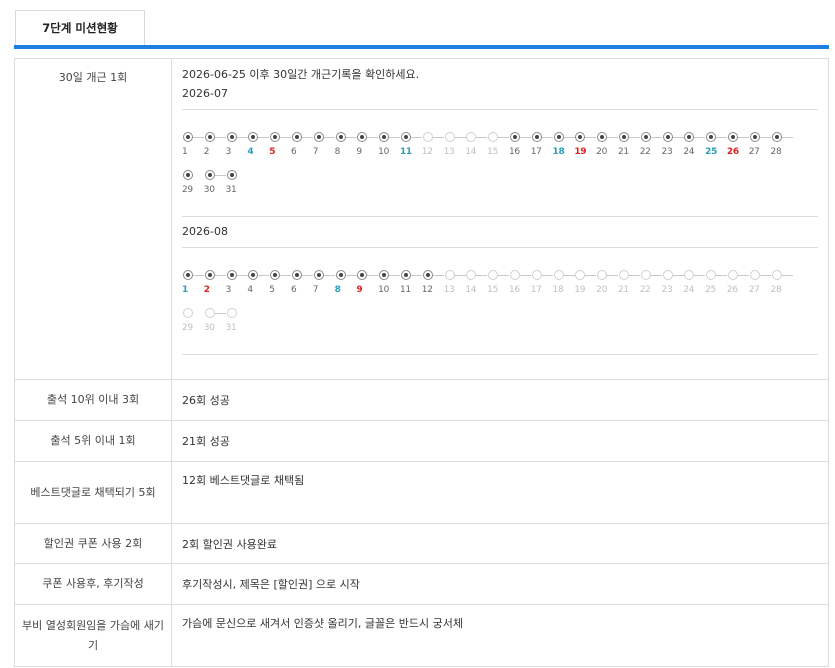 The height and width of the screenshot is (668, 835). What do you see at coordinates (689, 290) in the screenshot?
I see `day-number: 24` at bounding box center [689, 290].